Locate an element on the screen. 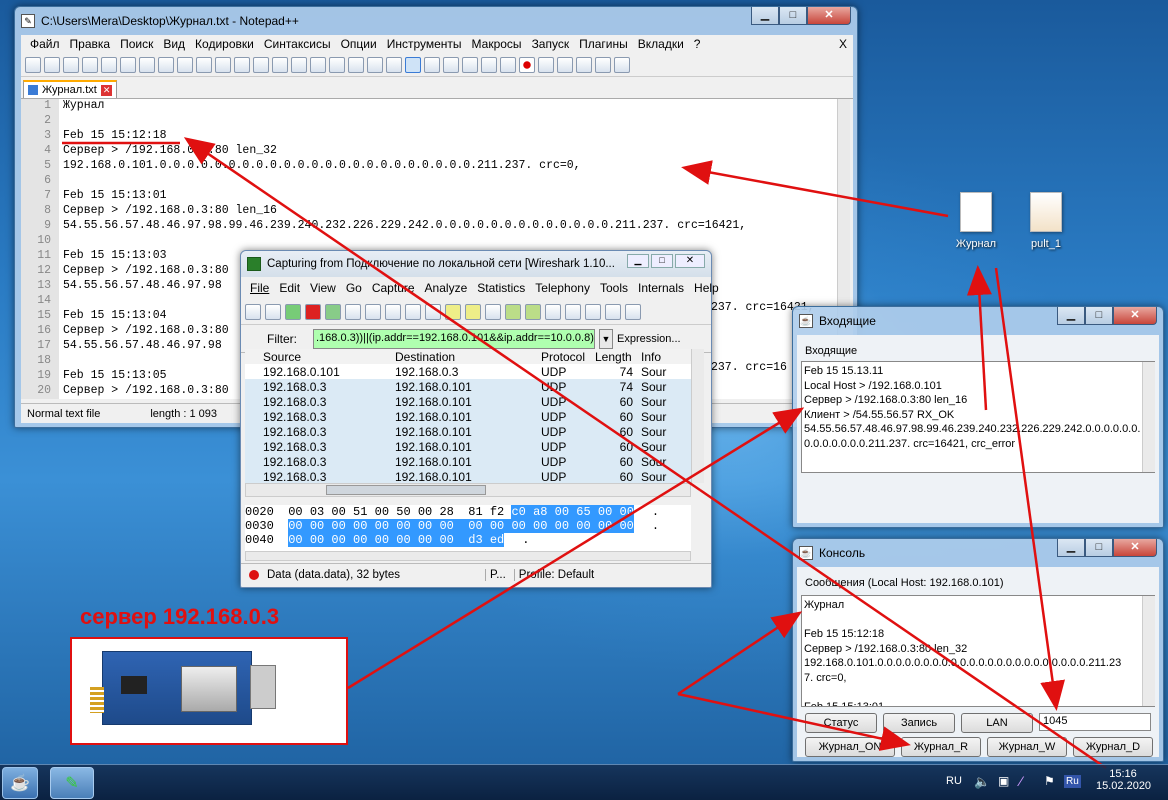 The image size is (1168, 800). java-icon: ☕ is located at coordinates (20, 783).